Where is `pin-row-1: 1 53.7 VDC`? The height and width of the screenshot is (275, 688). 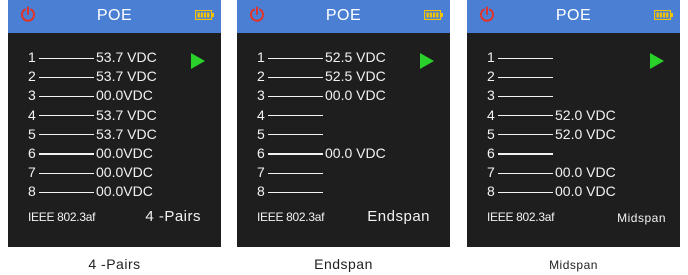 pin-row-1: 1 53.7 VDC is located at coordinates (114, 57).